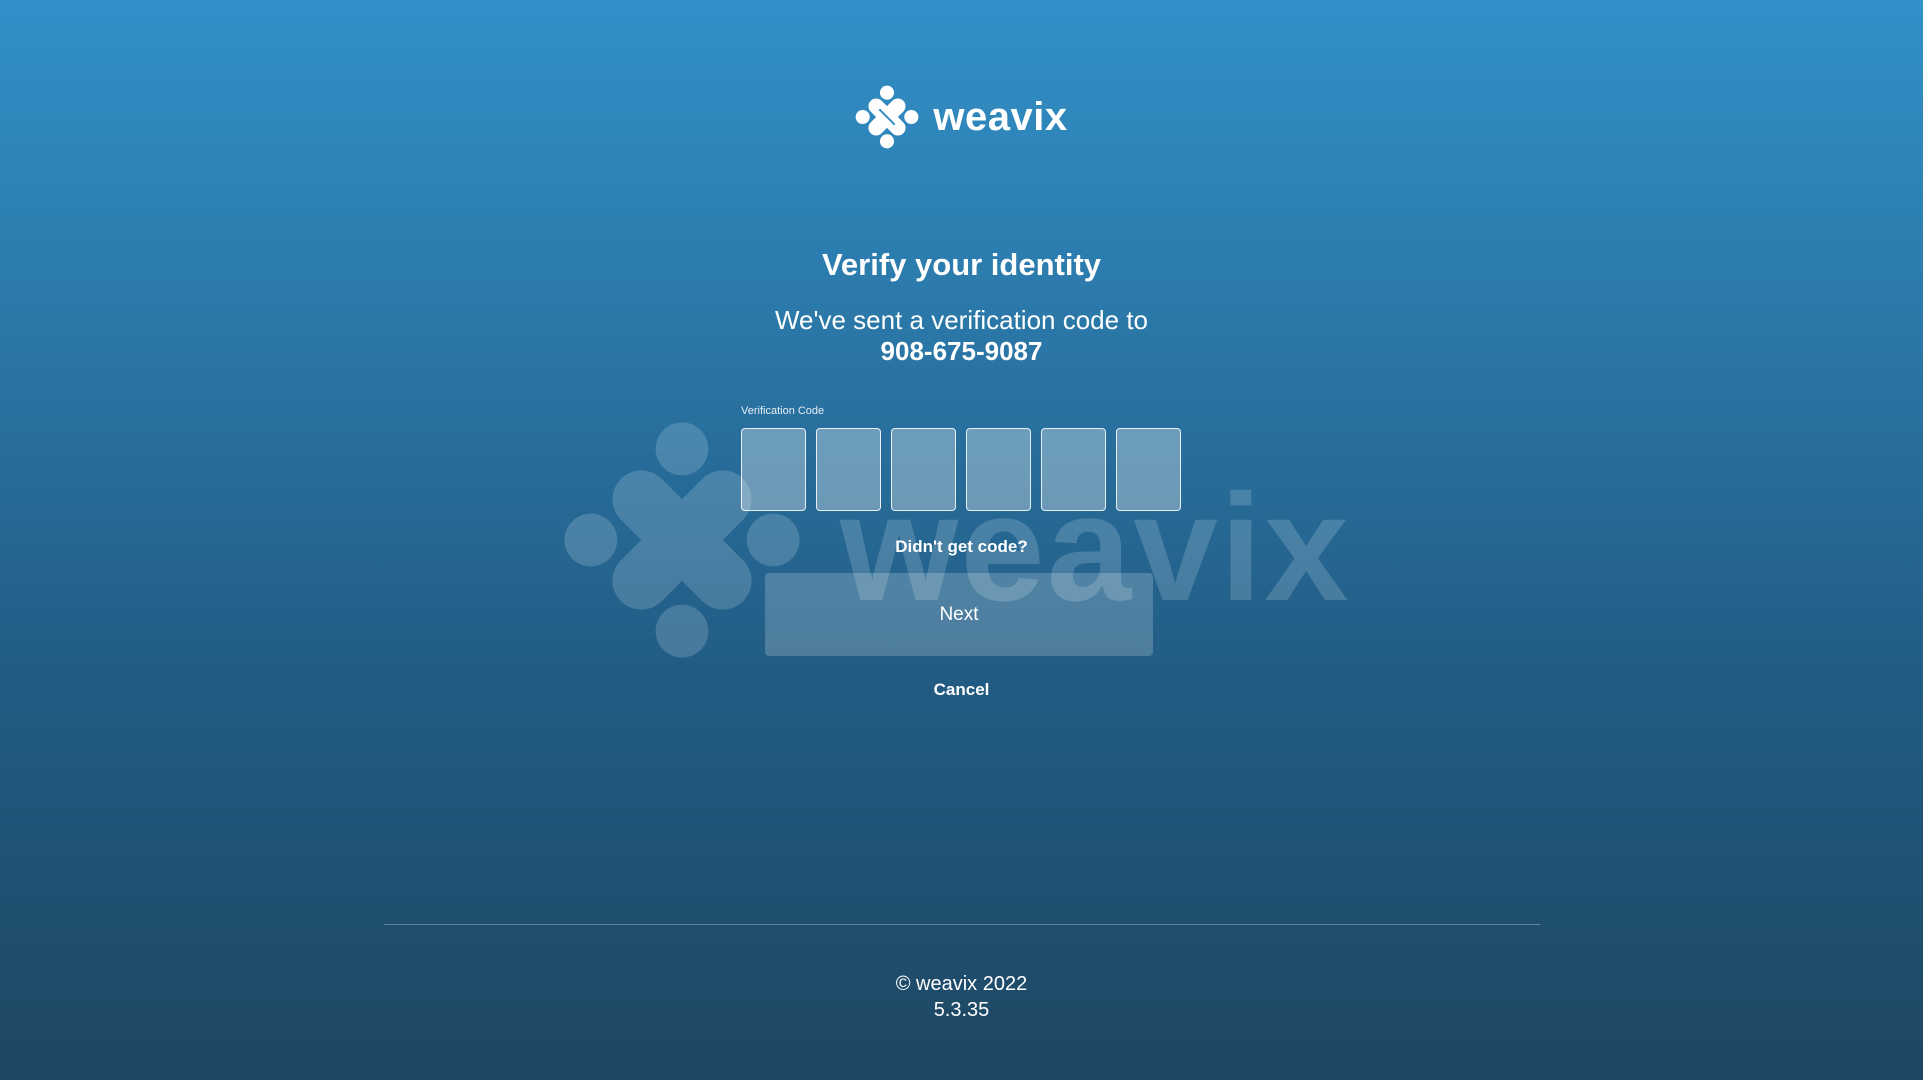 Image resolution: width=1923 pixels, height=1080 pixels. What do you see at coordinates (961, 264) in the screenshot?
I see `page-title: Verify your identity` at bounding box center [961, 264].